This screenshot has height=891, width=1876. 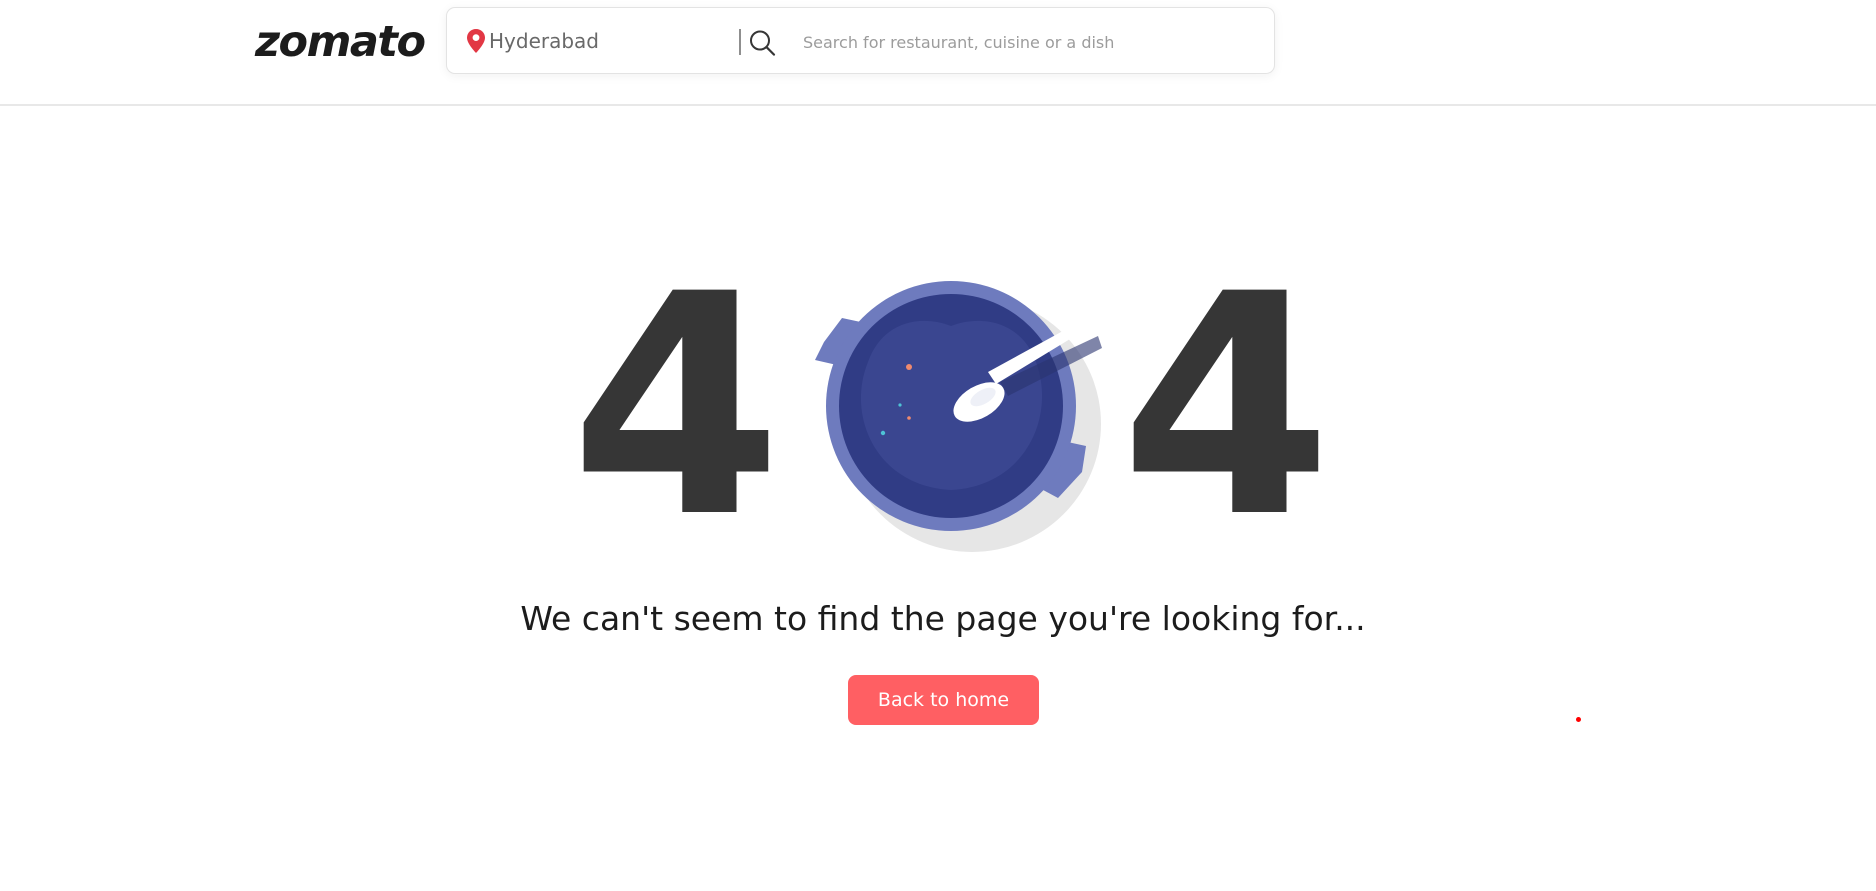 What do you see at coordinates (676, 406) in the screenshot?
I see `error-digit-left: 4` at bounding box center [676, 406].